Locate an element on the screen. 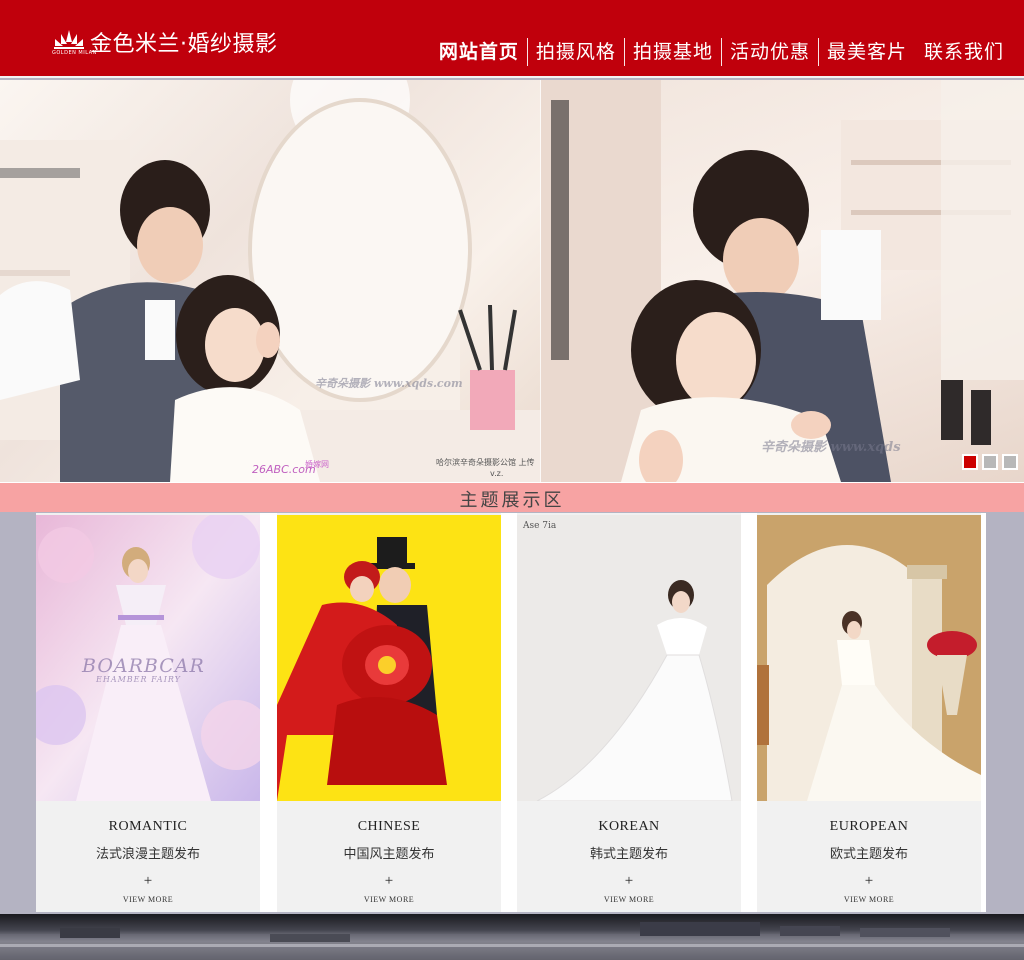 The image size is (1024, 960). banner-credit: 哈尔滨辛奇朵摄影公馆 上传 is located at coordinates (485, 462).